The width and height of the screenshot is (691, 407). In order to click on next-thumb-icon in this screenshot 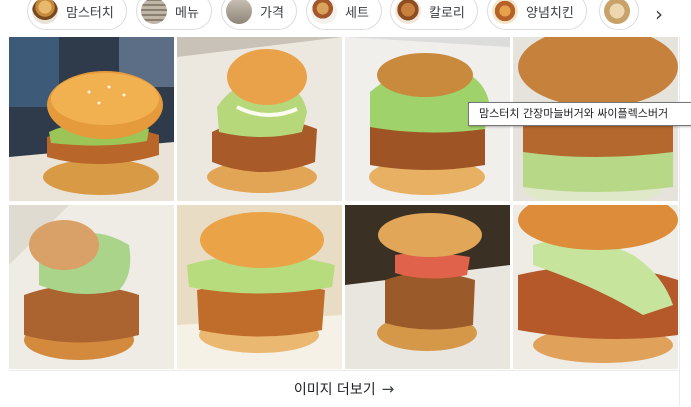, I will do `click(617, 12)`.